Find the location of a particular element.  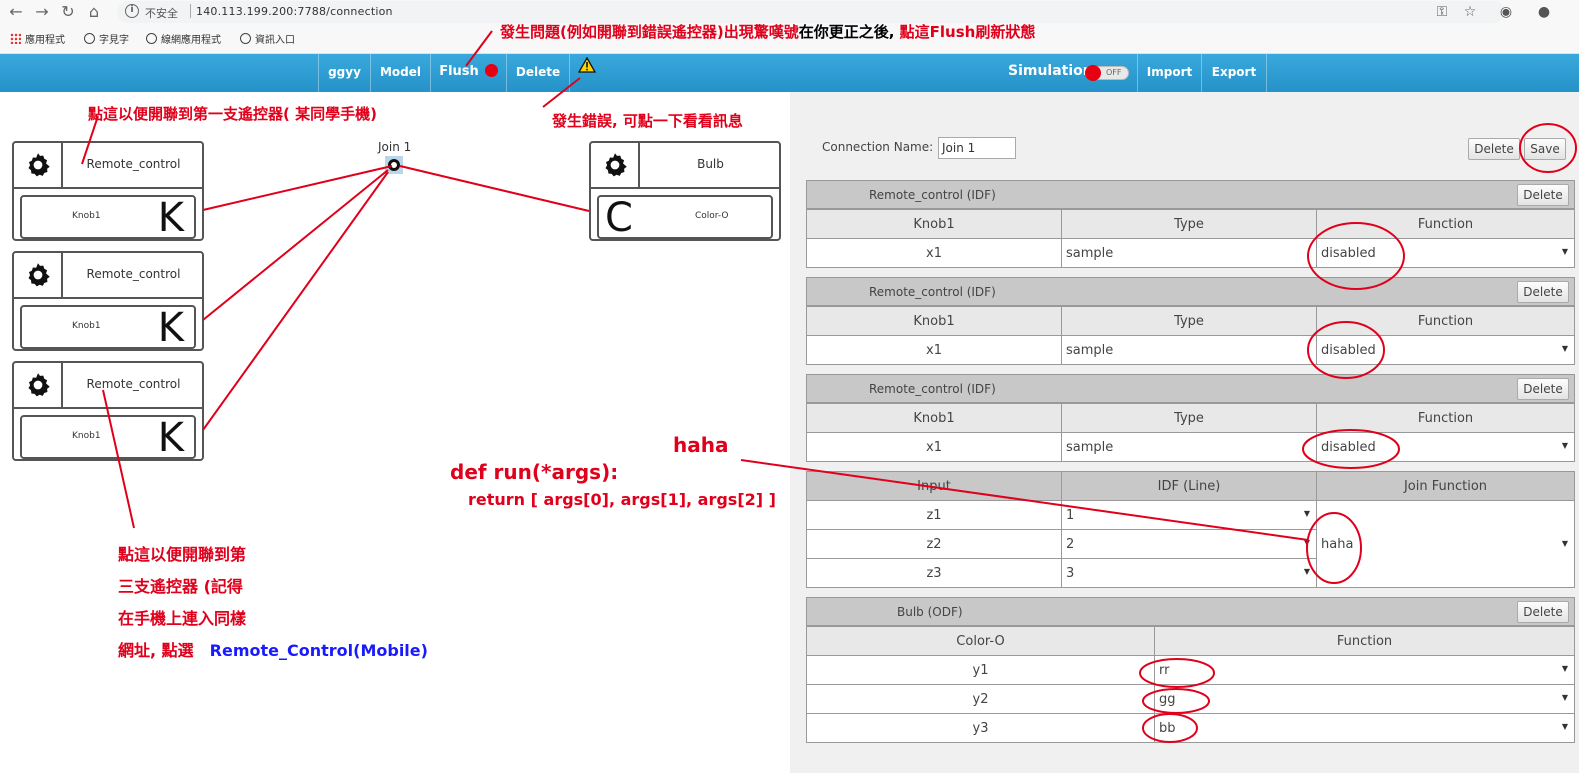

odf-section-header: Bulb (ODF) Delete is located at coordinates (1190, 611).